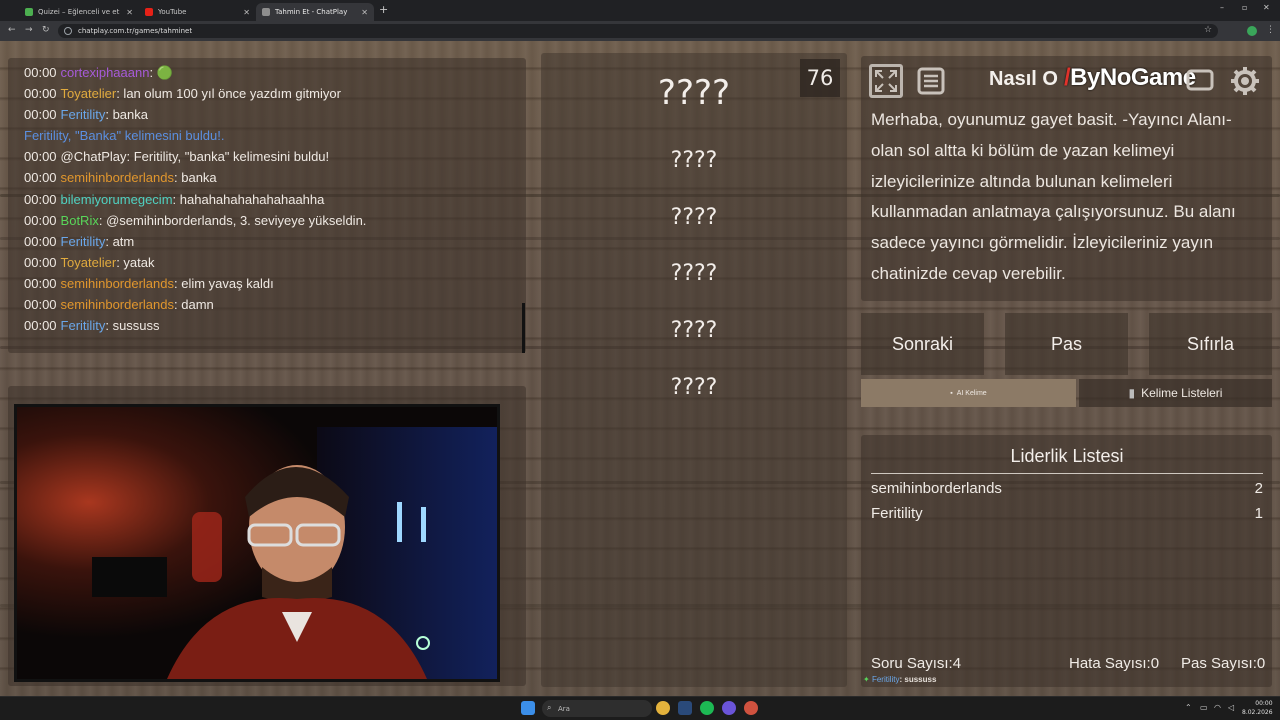 The image size is (1280, 720). I want to click on leaderboard-row: semihinborderlands 2, so click(1067, 488).